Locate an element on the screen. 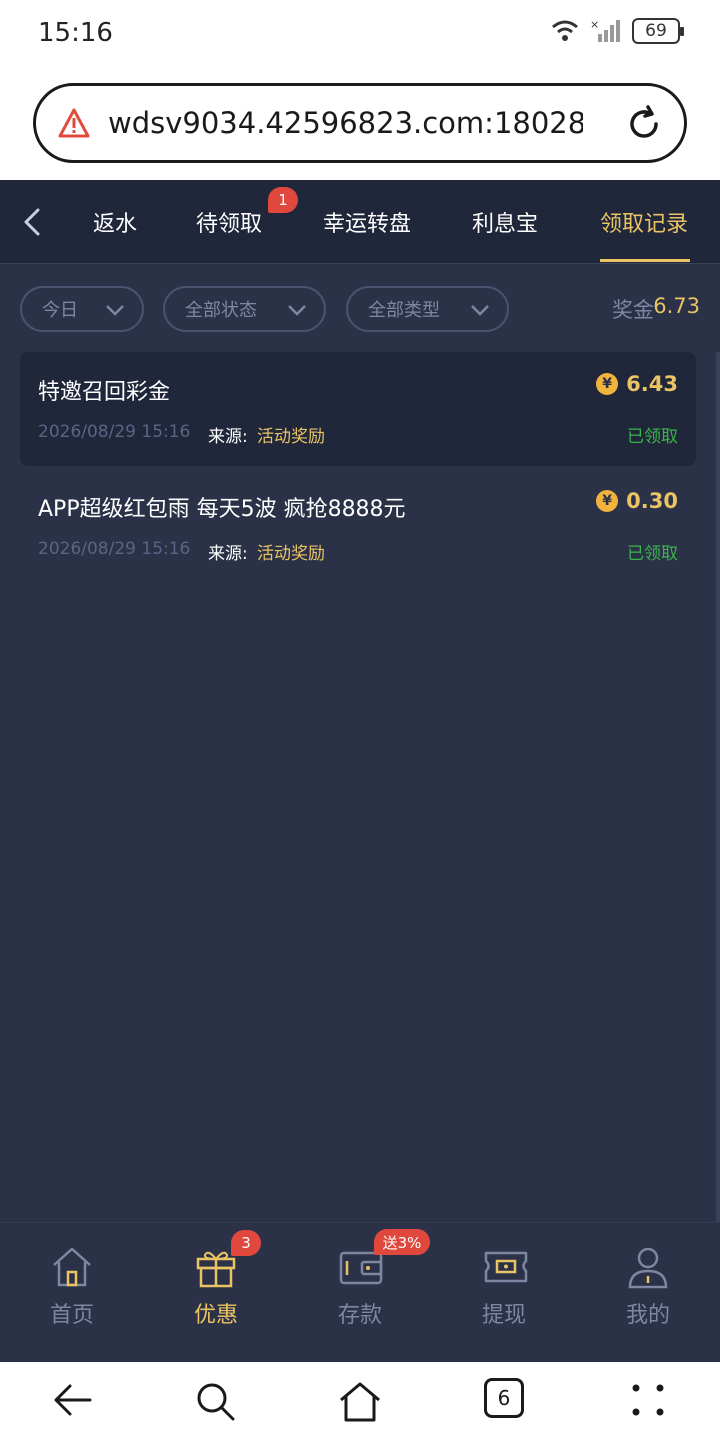  tab-claim-records: 领取记录 is located at coordinates (644, 222).